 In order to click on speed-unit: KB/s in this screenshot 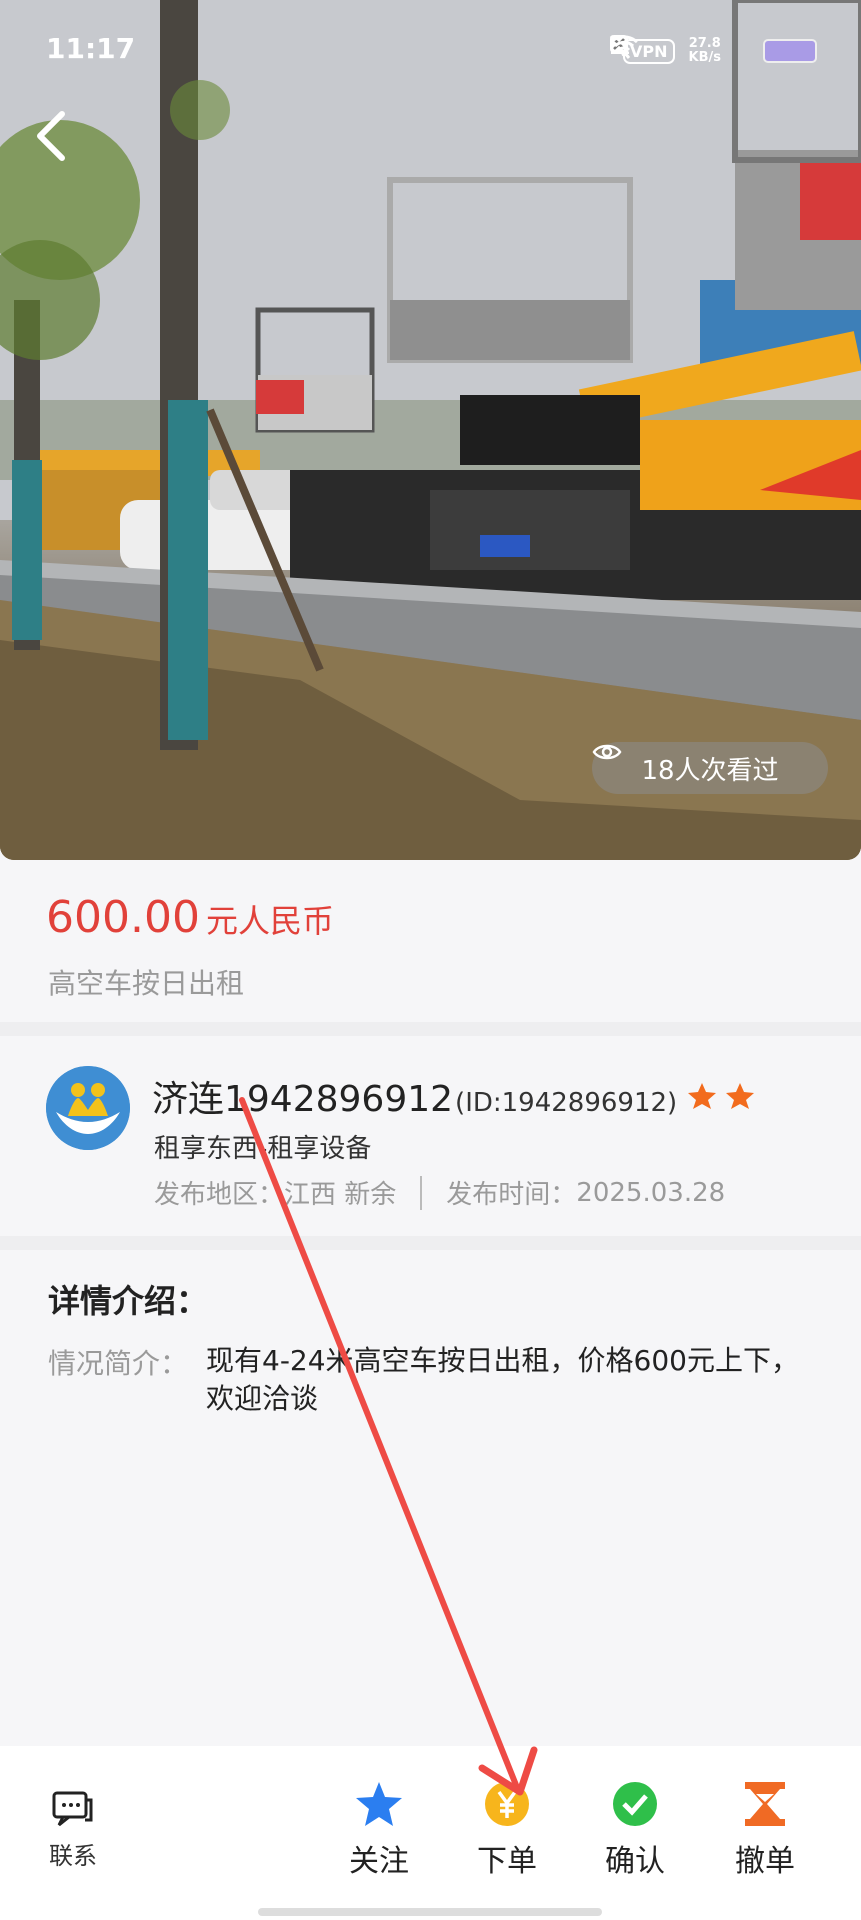, I will do `click(704, 57)`.